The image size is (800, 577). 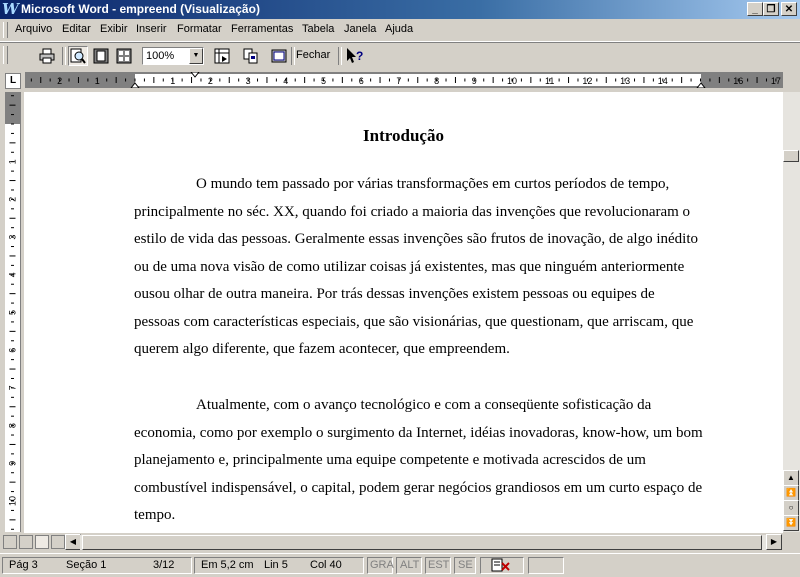 I want to click on context-help-button: ?, so click(x=354, y=56).